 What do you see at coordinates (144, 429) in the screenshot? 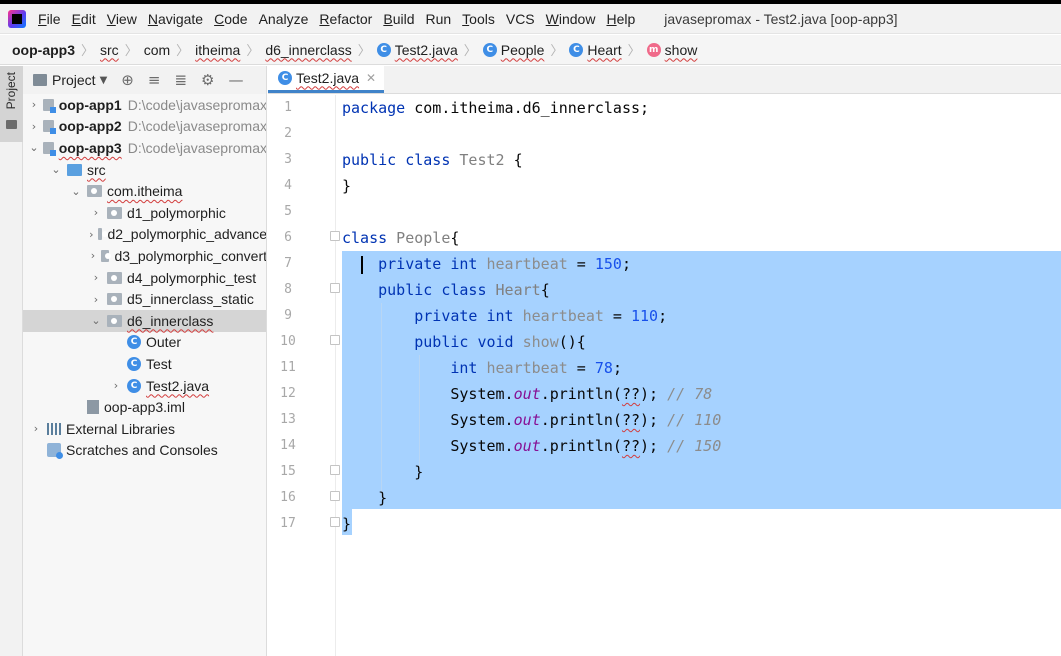
I see `tree-item-external-libraries: › External Libraries` at bounding box center [144, 429].